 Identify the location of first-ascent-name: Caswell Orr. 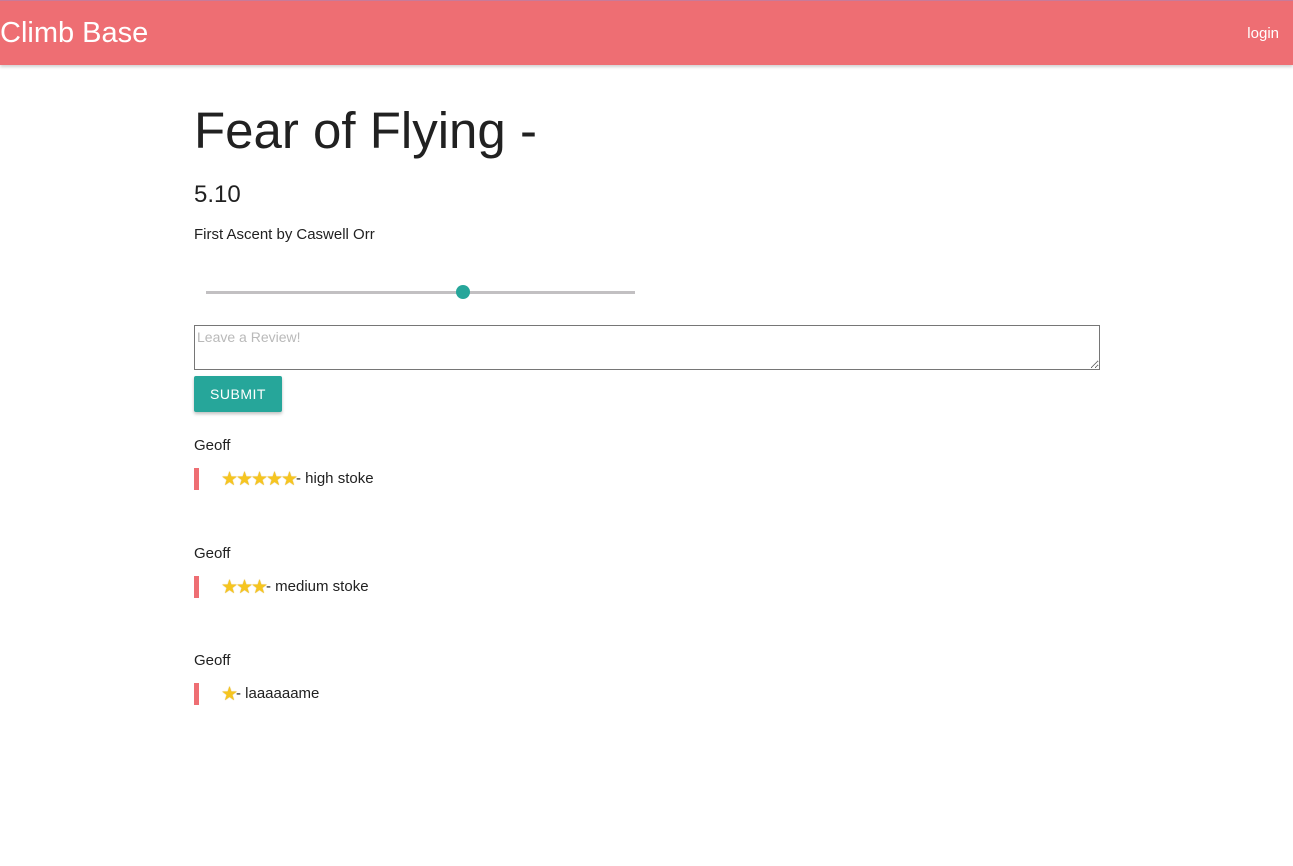
(335, 234).